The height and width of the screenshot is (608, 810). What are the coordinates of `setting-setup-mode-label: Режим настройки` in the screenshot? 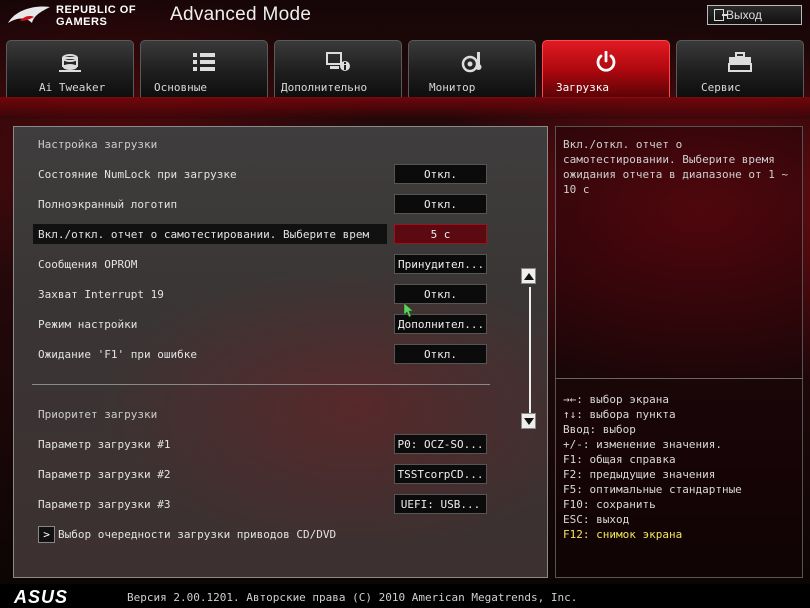 It's located at (87, 324).